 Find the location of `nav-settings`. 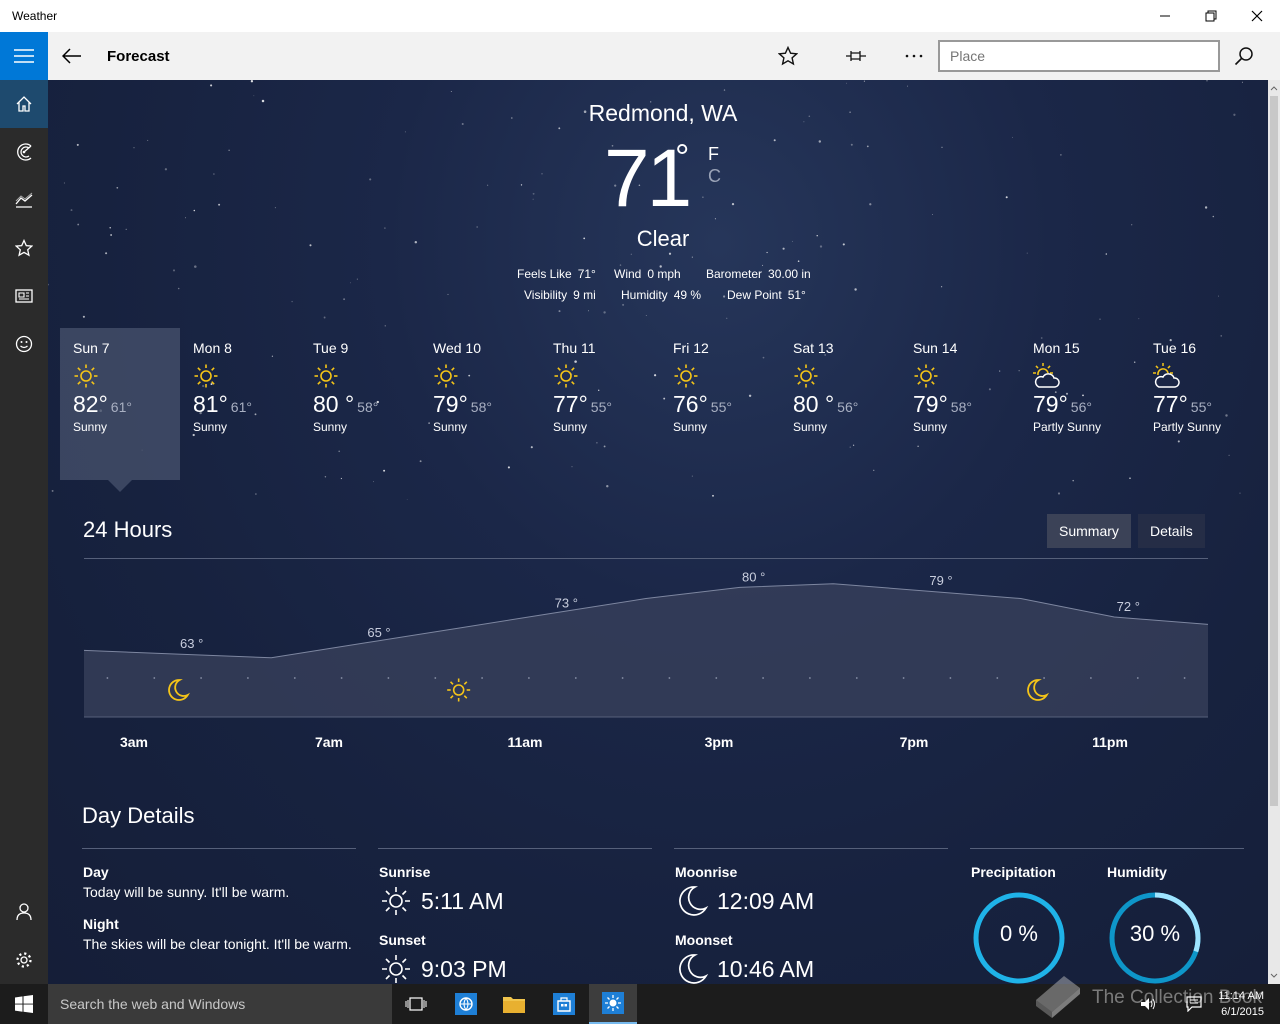

nav-settings is located at coordinates (24, 960).